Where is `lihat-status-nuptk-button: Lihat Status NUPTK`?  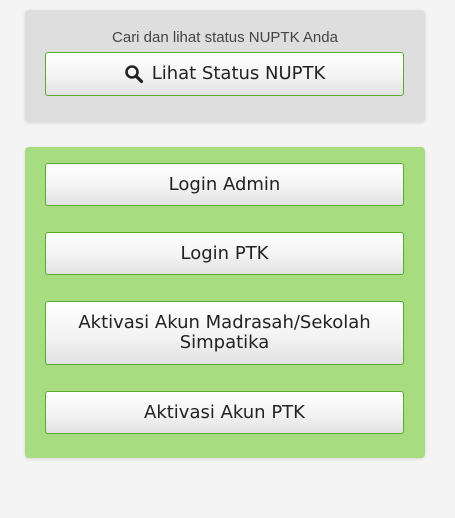
lihat-status-nuptk-button: Lihat Status NUPTK is located at coordinates (224, 74).